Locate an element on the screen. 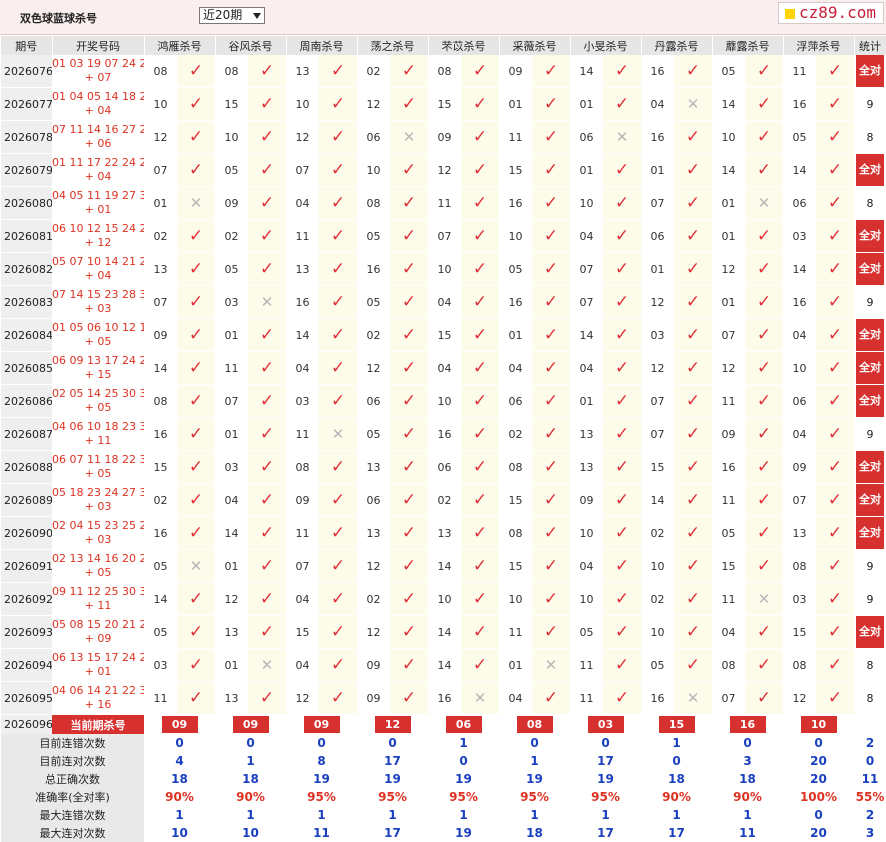 This screenshot has height=842, width=886. issue-cell: 2026076 is located at coordinates (26, 71).